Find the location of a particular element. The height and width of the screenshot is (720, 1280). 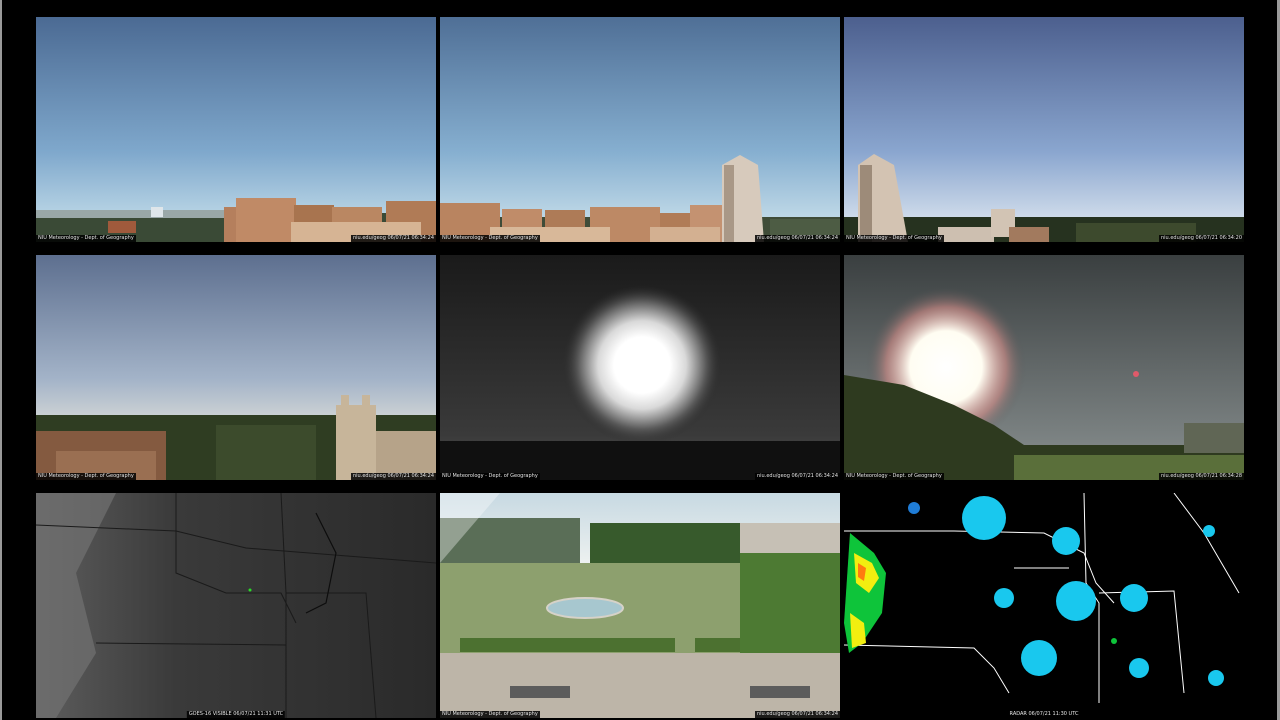

webcam-east-image is located at coordinates (1044, 129).